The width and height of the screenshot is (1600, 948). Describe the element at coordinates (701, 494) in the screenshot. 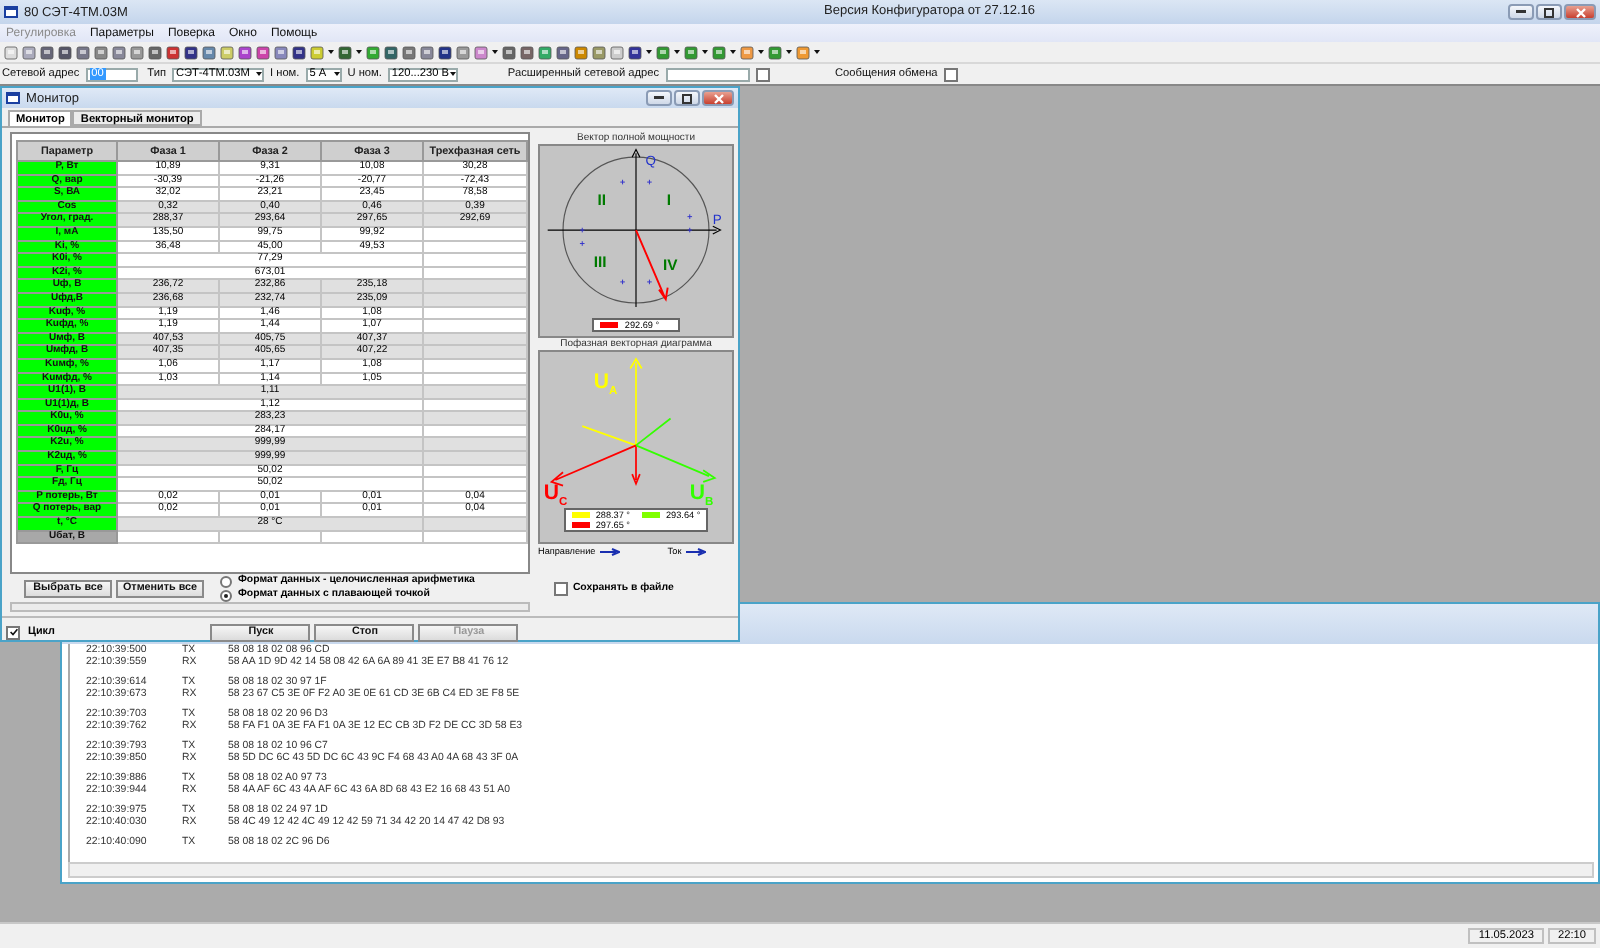

I see `vector-label: U$_{B}$` at that location.